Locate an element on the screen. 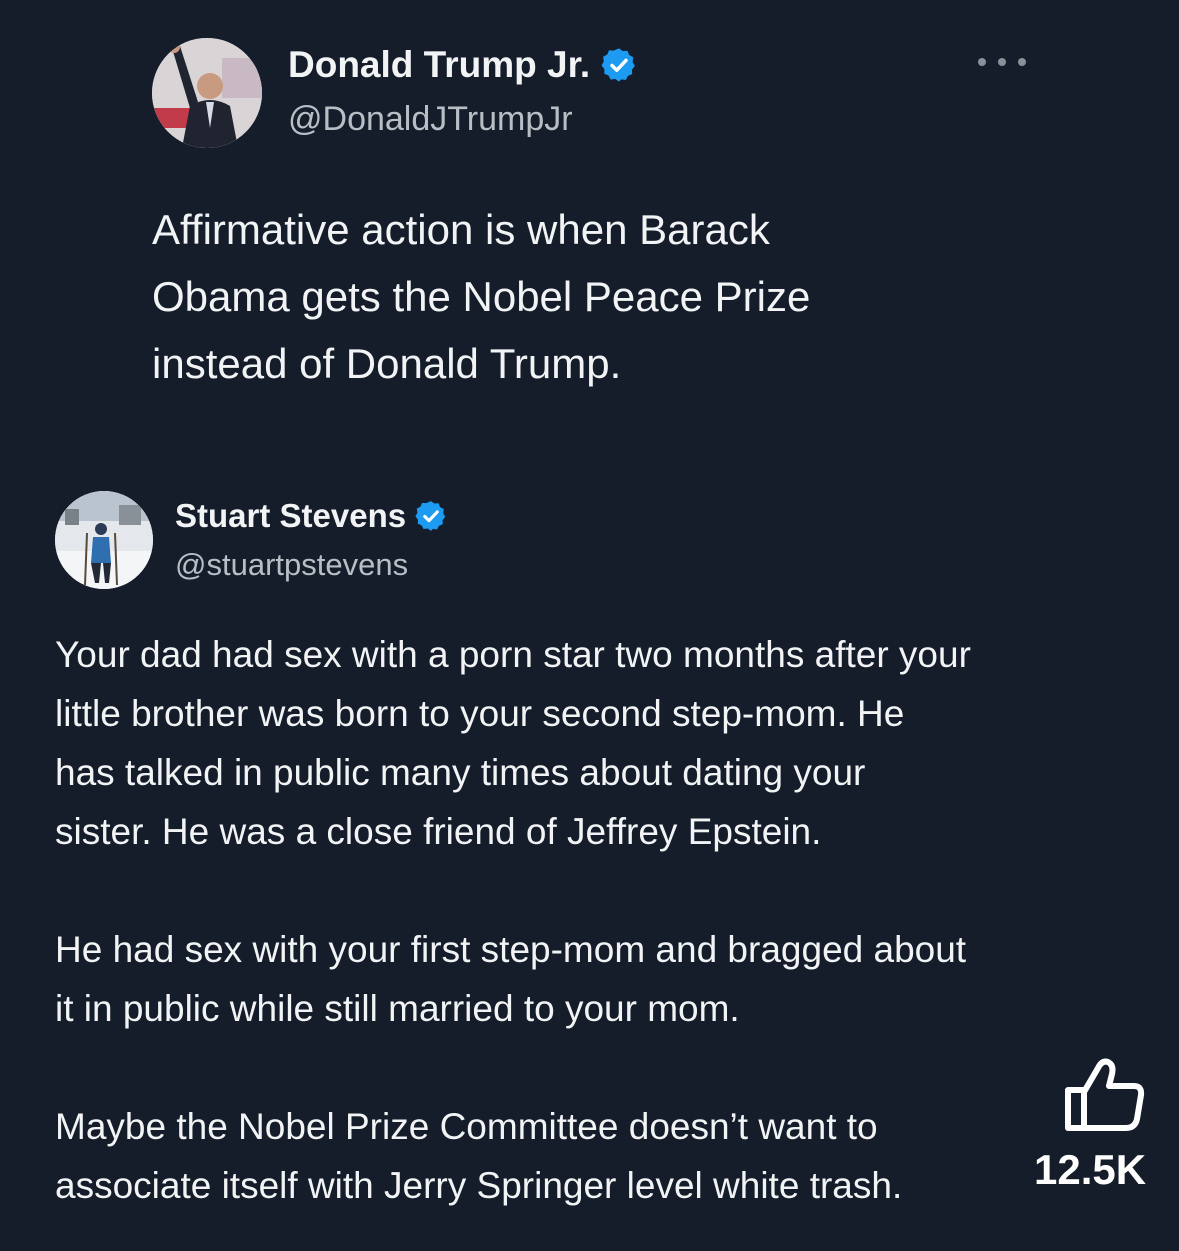 This screenshot has width=1179, height=1251. reply-author-name: Stuart Stevens is located at coordinates (311, 516).